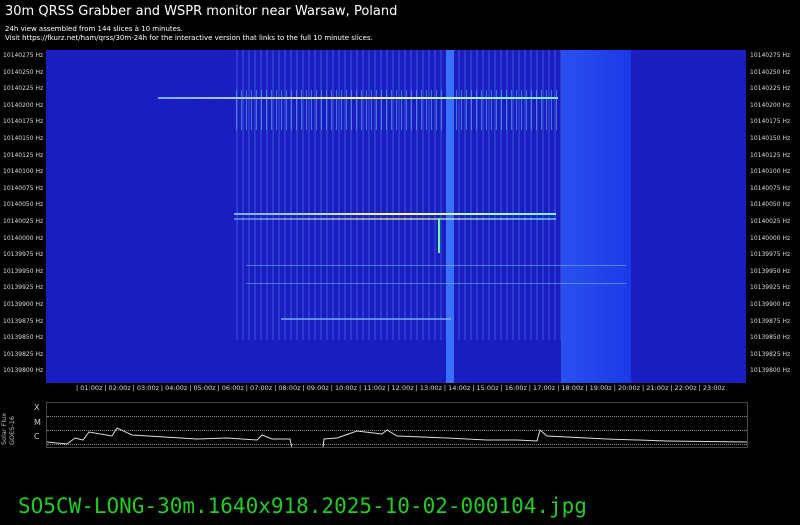 The height and width of the screenshot is (525, 800). I want to click on frequency-label-left: 10139825 Hz, so click(23, 354).